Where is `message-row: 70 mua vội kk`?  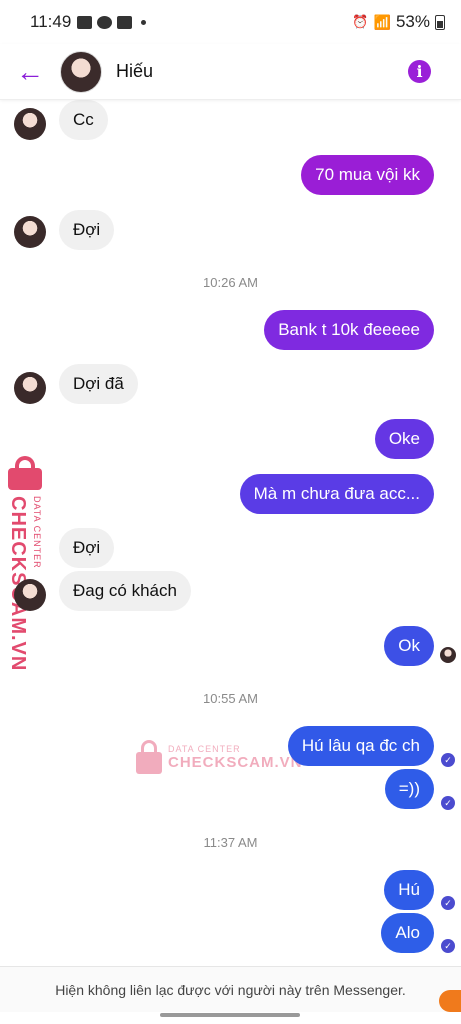 message-row: 70 mua vội kk is located at coordinates (367, 175).